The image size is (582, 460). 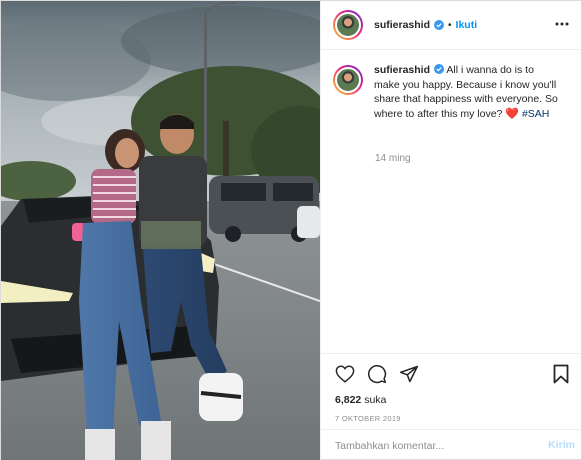 What do you see at coordinates (402, 70) in the screenshot?
I see `caption-username: sufierashid` at bounding box center [402, 70].